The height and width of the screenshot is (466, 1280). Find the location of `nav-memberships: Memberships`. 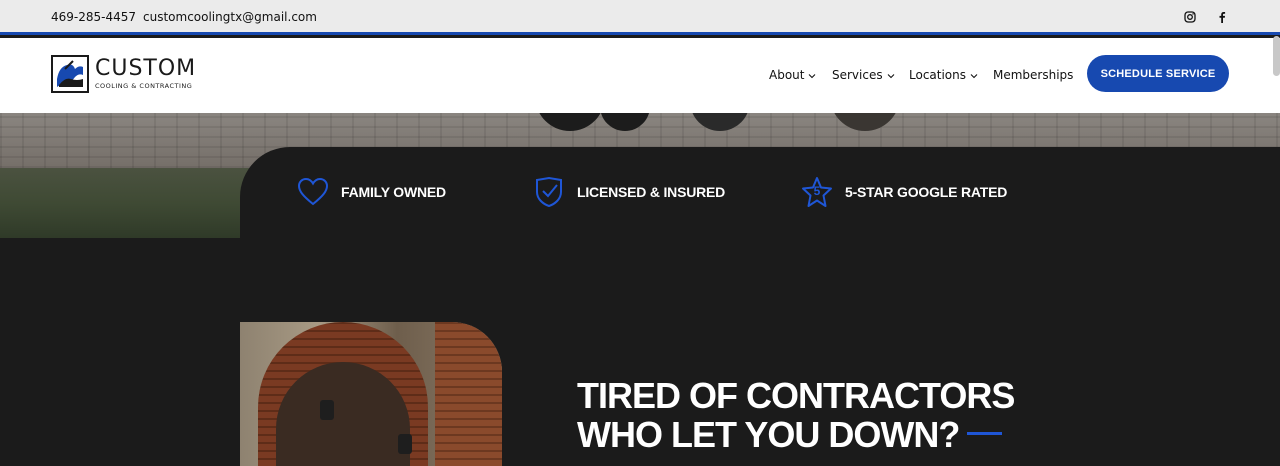

nav-memberships: Memberships is located at coordinates (1033, 75).